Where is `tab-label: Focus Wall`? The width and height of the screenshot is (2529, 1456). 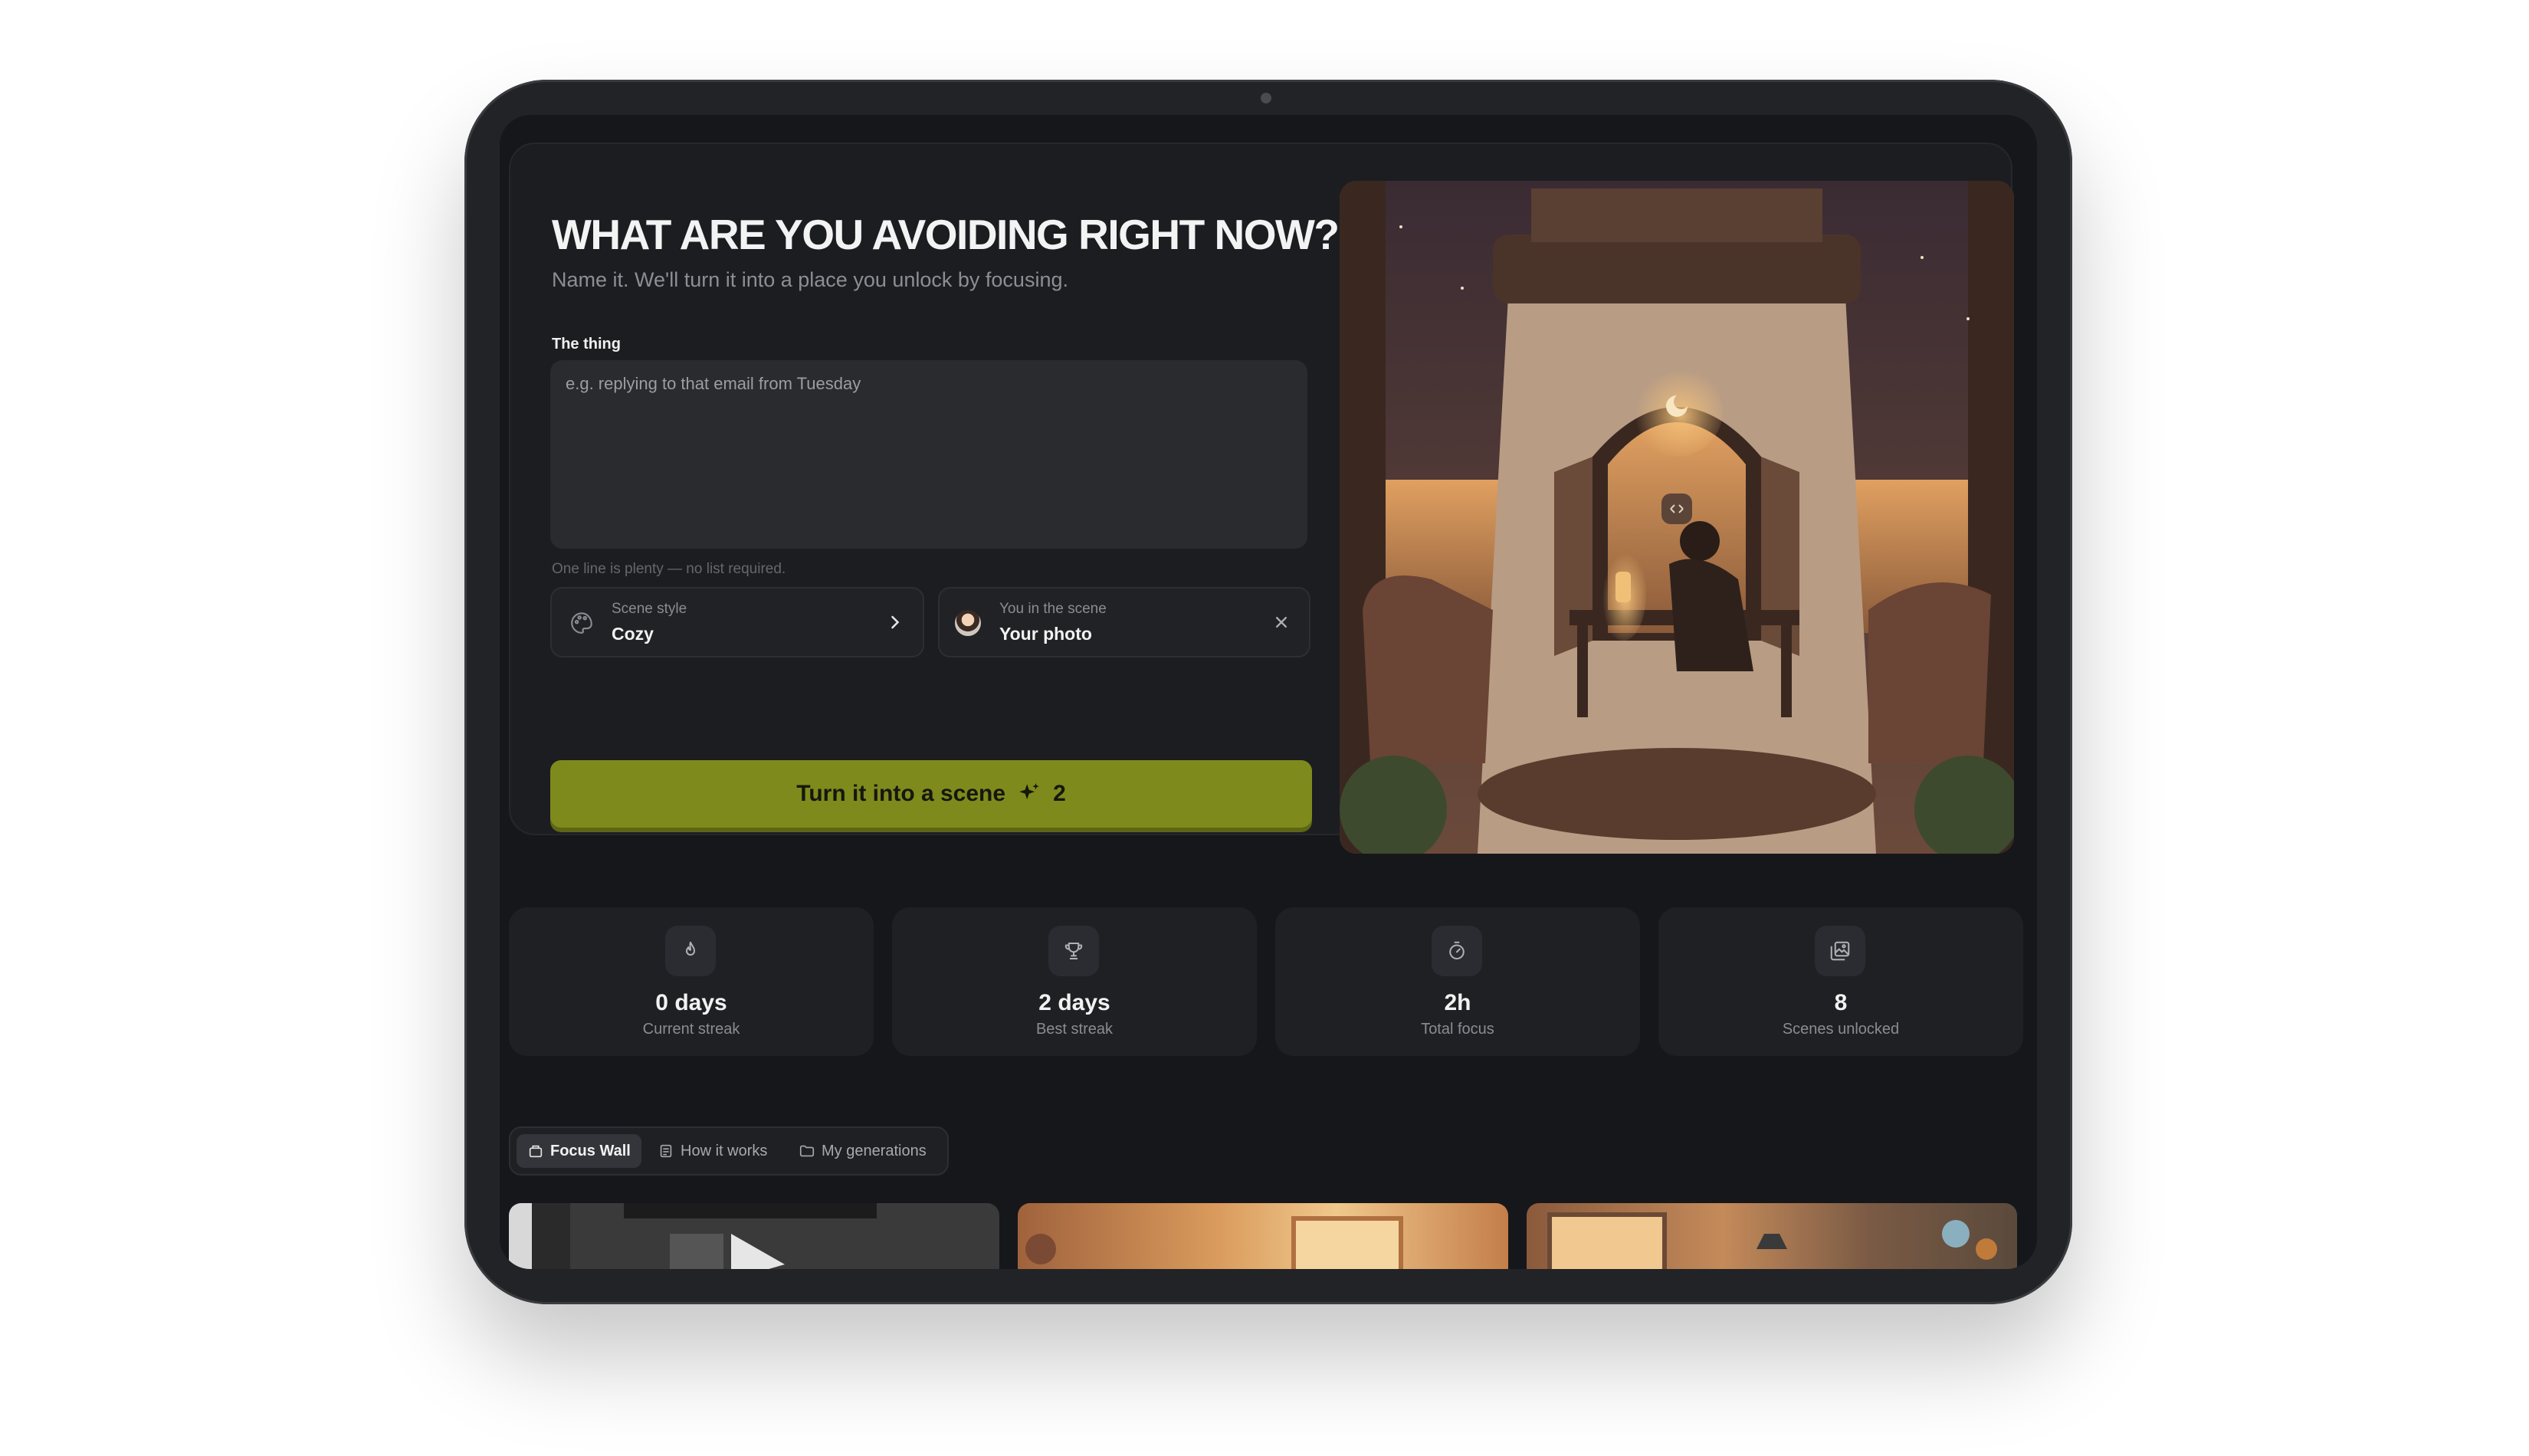 tab-label: Focus Wall is located at coordinates (590, 1150).